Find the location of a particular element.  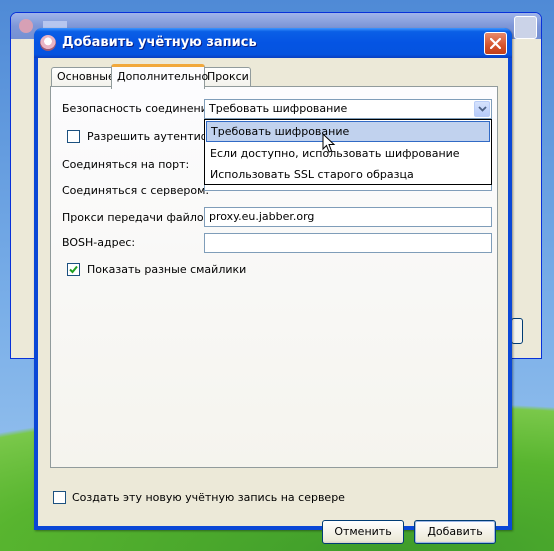

tab-advanced: Дополнительно is located at coordinates (159, 76).